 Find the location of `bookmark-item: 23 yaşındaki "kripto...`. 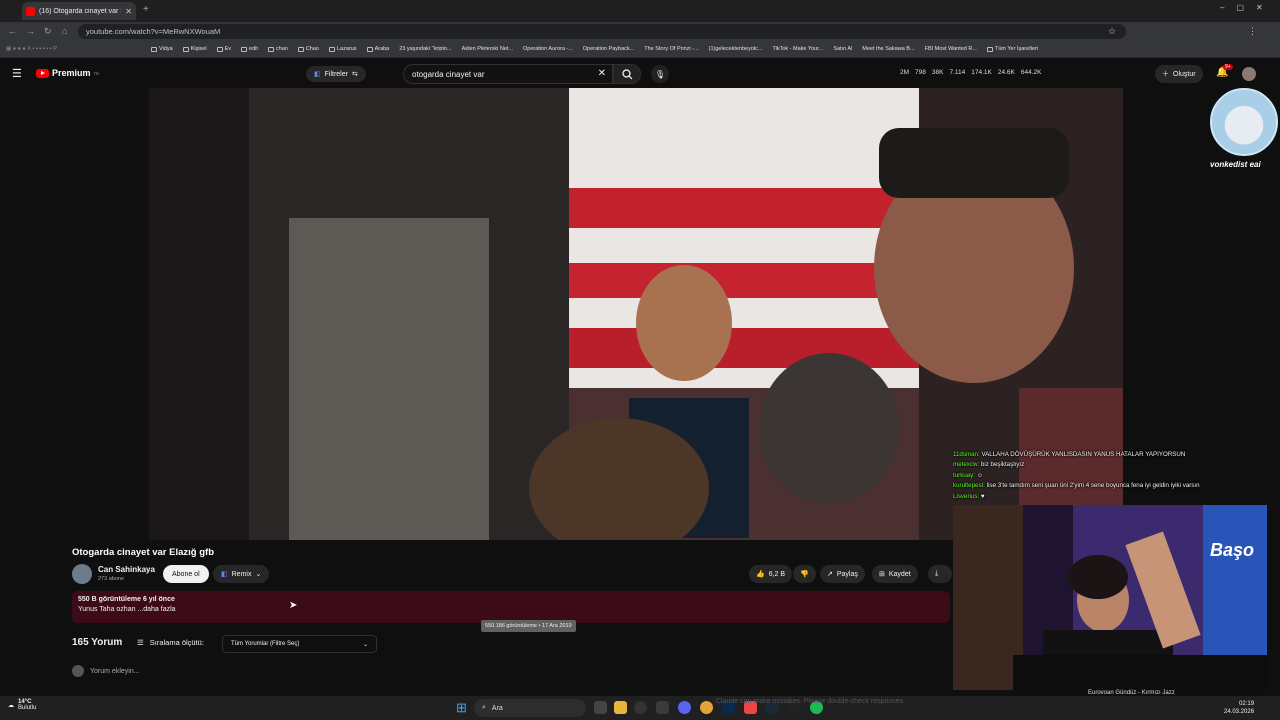

bookmark-item: 23 yaşındaki "kripto... is located at coordinates (425, 49).